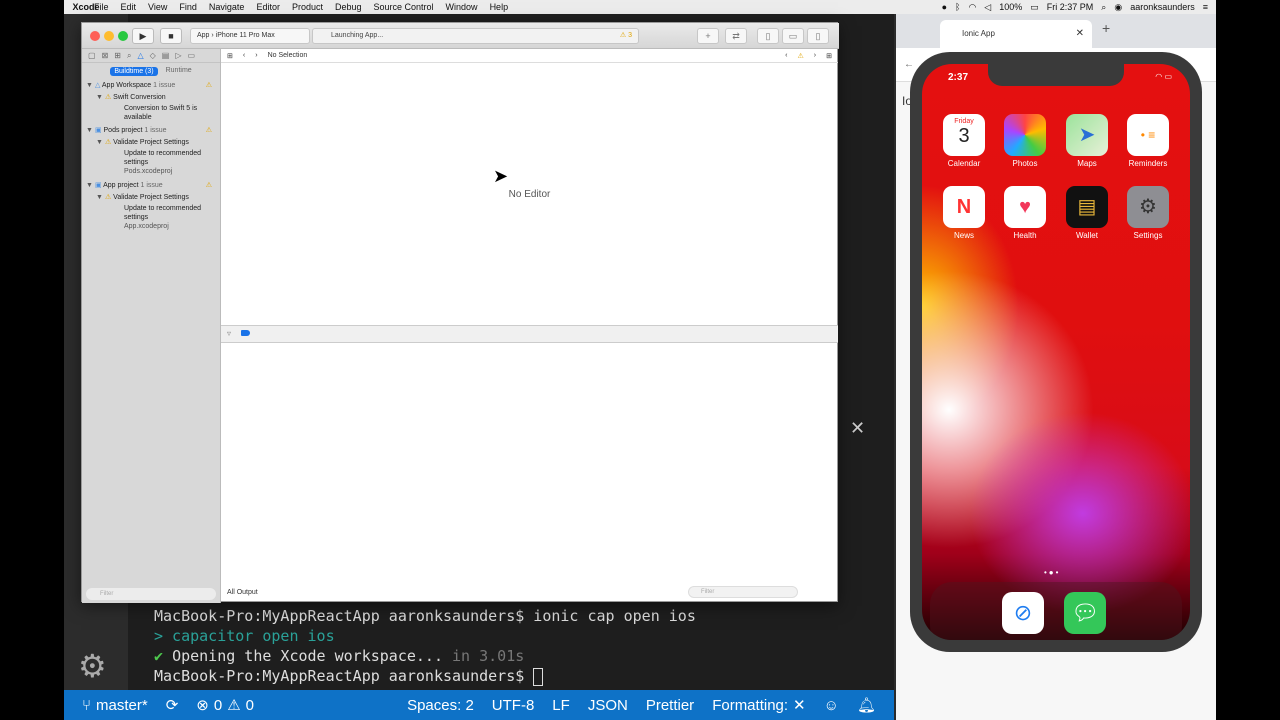 Image resolution: width=1280 pixels, height=720 pixels. I want to click on app-reminders: • ≡ Reminders, so click(1148, 141).